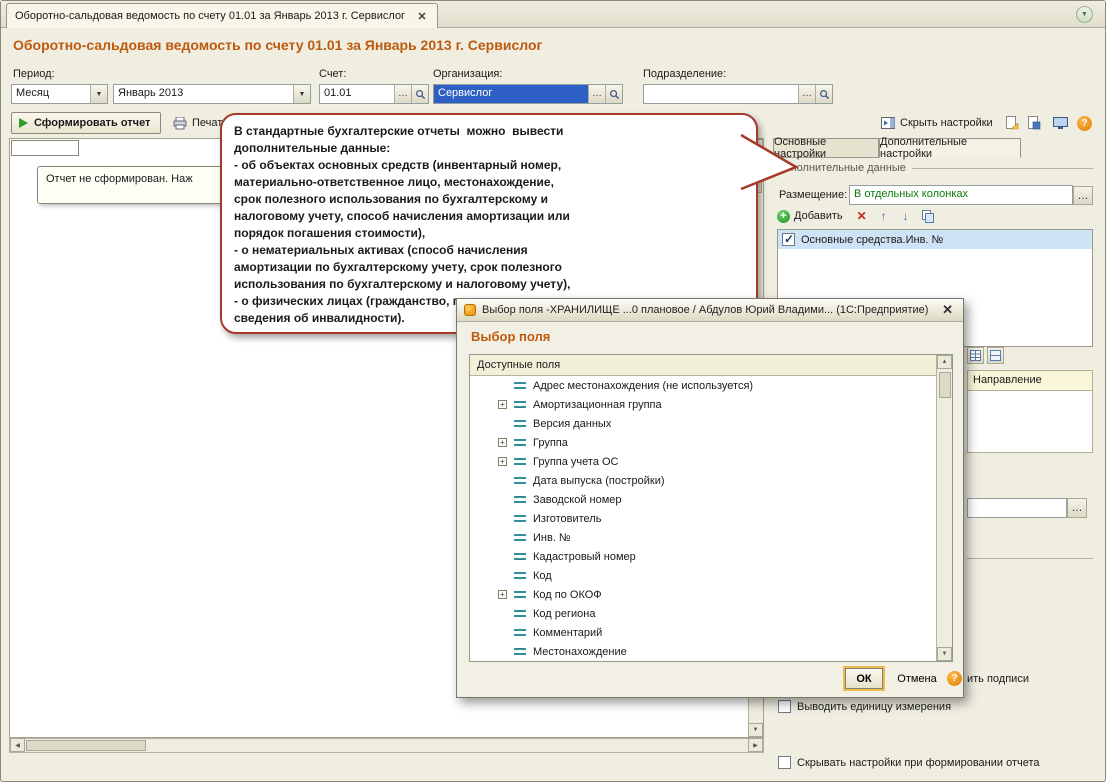 The width and height of the screenshot is (1106, 782). Describe the element at coordinates (711, 365) in the screenshot. I see `available-fields-header: Доступные поля` at that location.